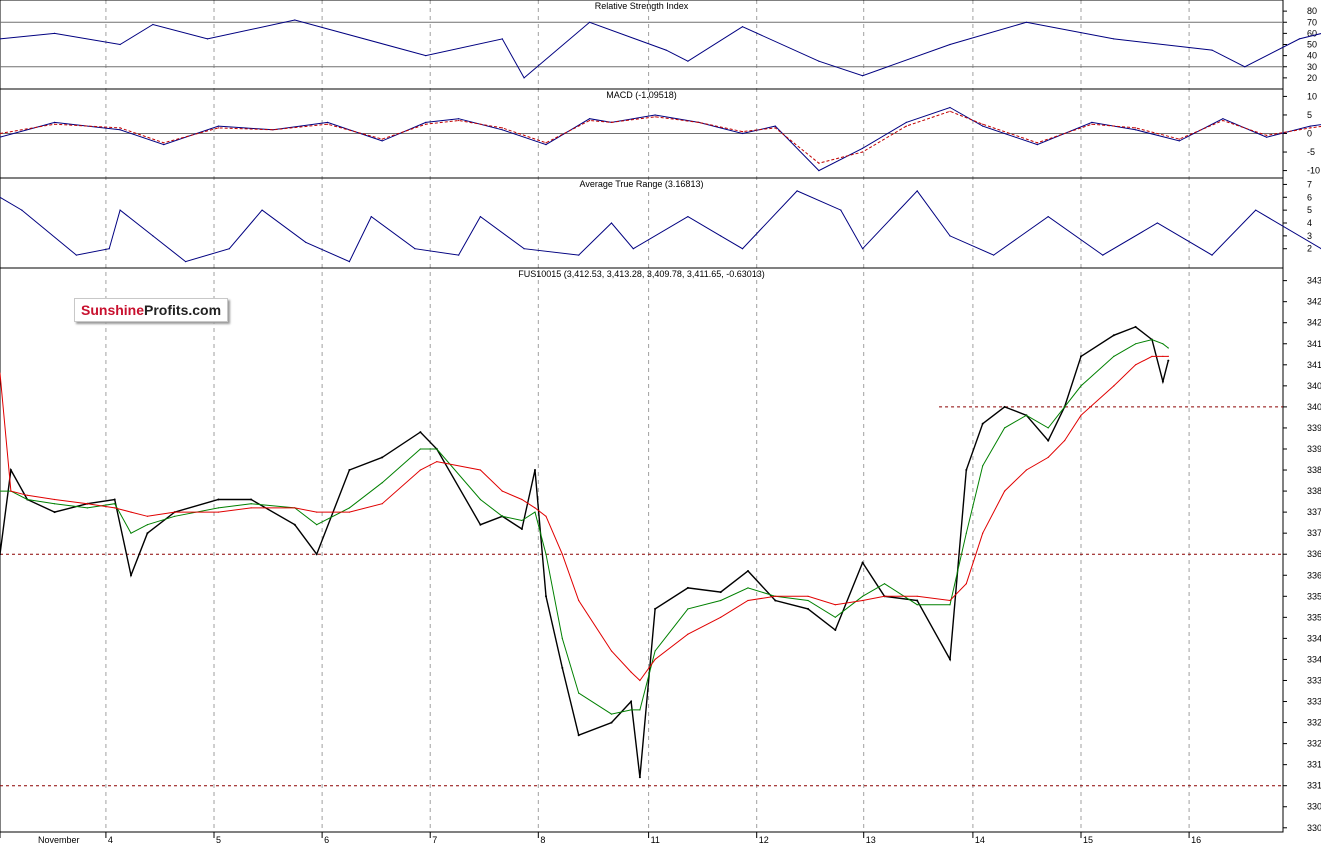 The height and width of the screenshot is (849, 1321). Describe the element at coordinates (112, 310) in the screenshot. I see `logo-part-1: Sunshine` at that location.